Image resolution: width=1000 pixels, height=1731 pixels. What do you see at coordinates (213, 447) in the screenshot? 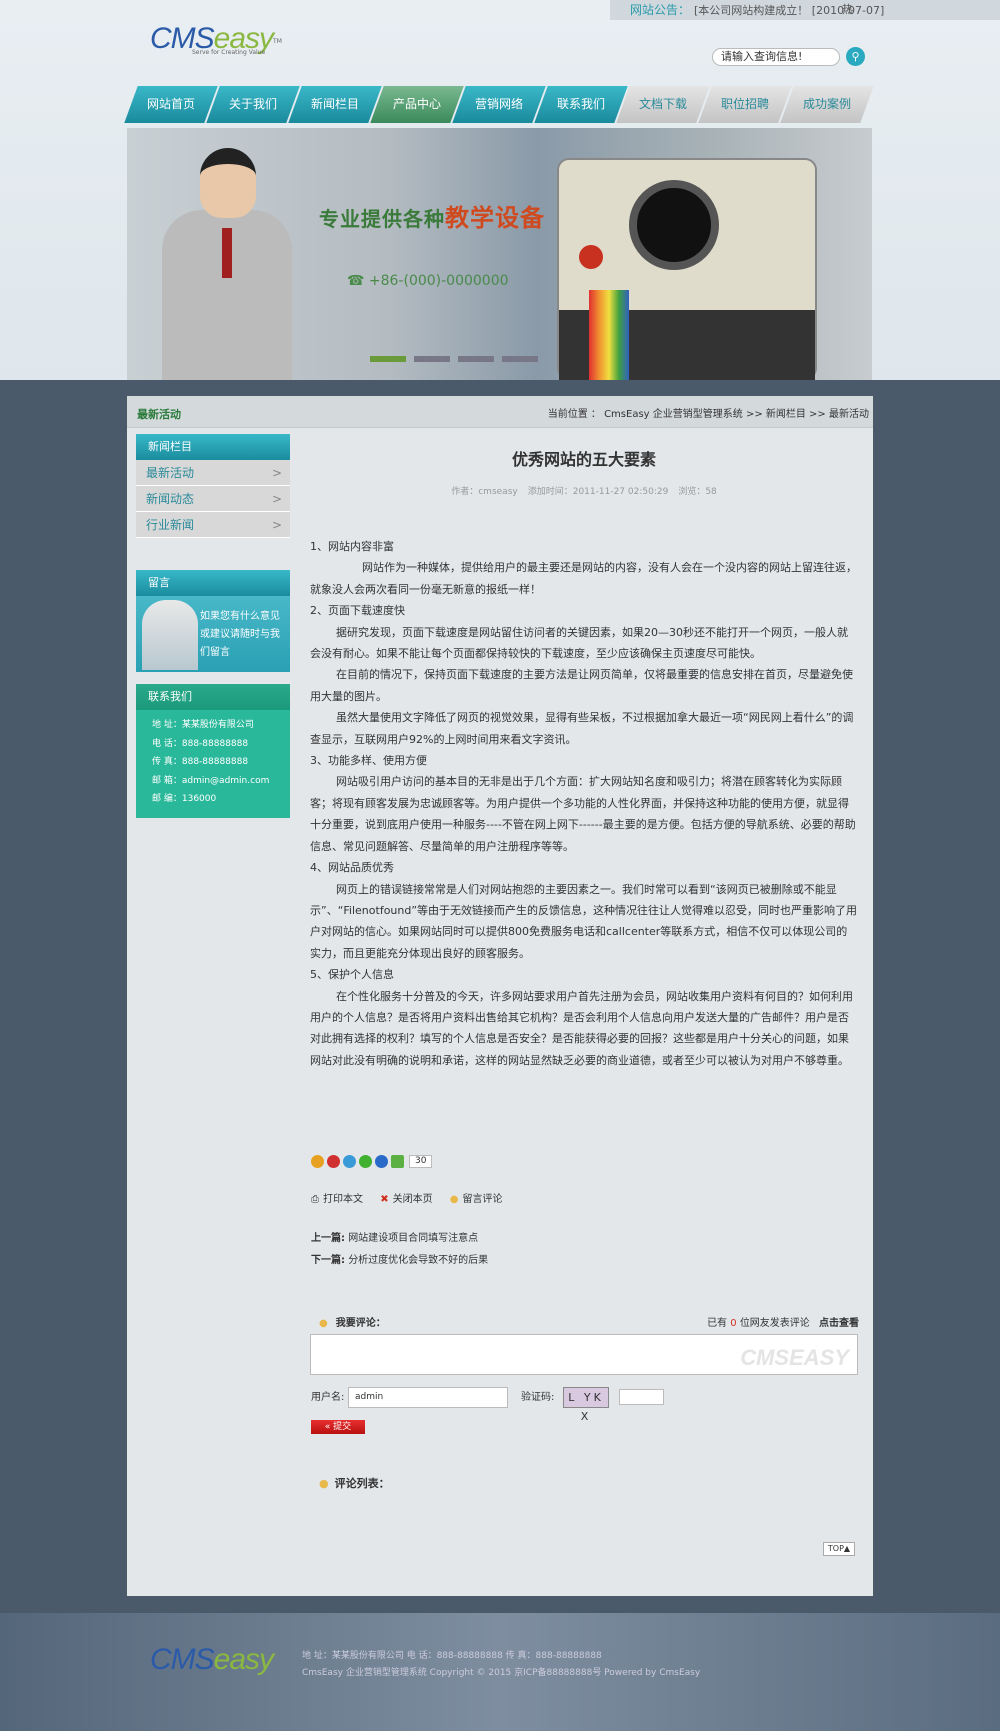
I see `sidebar-title: 新闻栏目` at bounding box center [213, 447].